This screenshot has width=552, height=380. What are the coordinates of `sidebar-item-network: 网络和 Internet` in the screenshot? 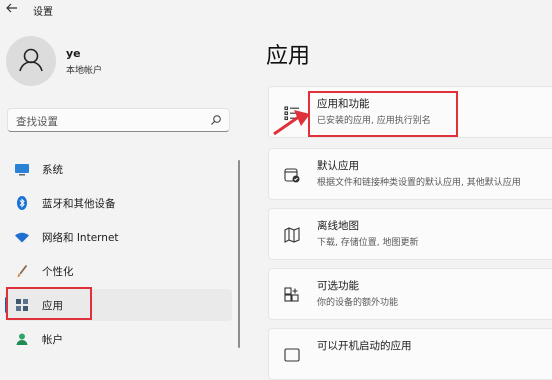 It's located at (118, 237).